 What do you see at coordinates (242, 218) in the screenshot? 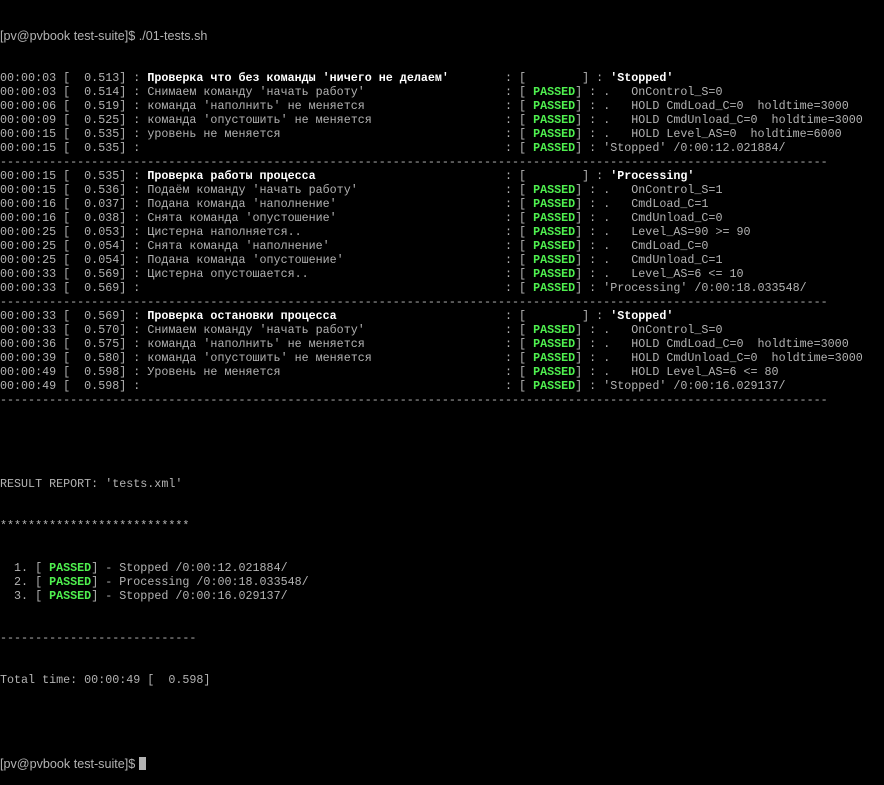
I see `check-message: Снята команда 'опустошение'` at bounding box center [242, 218].